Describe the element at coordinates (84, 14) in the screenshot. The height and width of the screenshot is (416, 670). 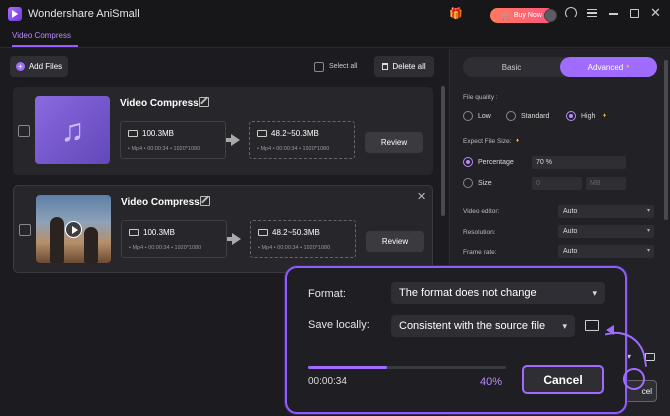
I see `app-title: Wondershare AniSmall` at that location.